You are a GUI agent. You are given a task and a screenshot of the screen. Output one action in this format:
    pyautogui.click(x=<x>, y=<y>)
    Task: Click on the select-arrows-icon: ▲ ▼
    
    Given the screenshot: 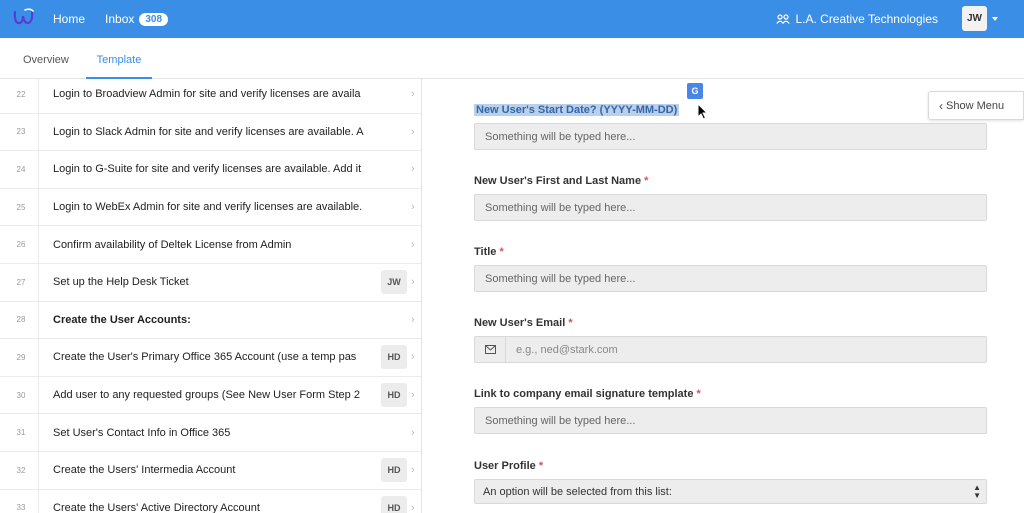 What is the action you would take?
    pyautogui.click(x=977, y=491)
    